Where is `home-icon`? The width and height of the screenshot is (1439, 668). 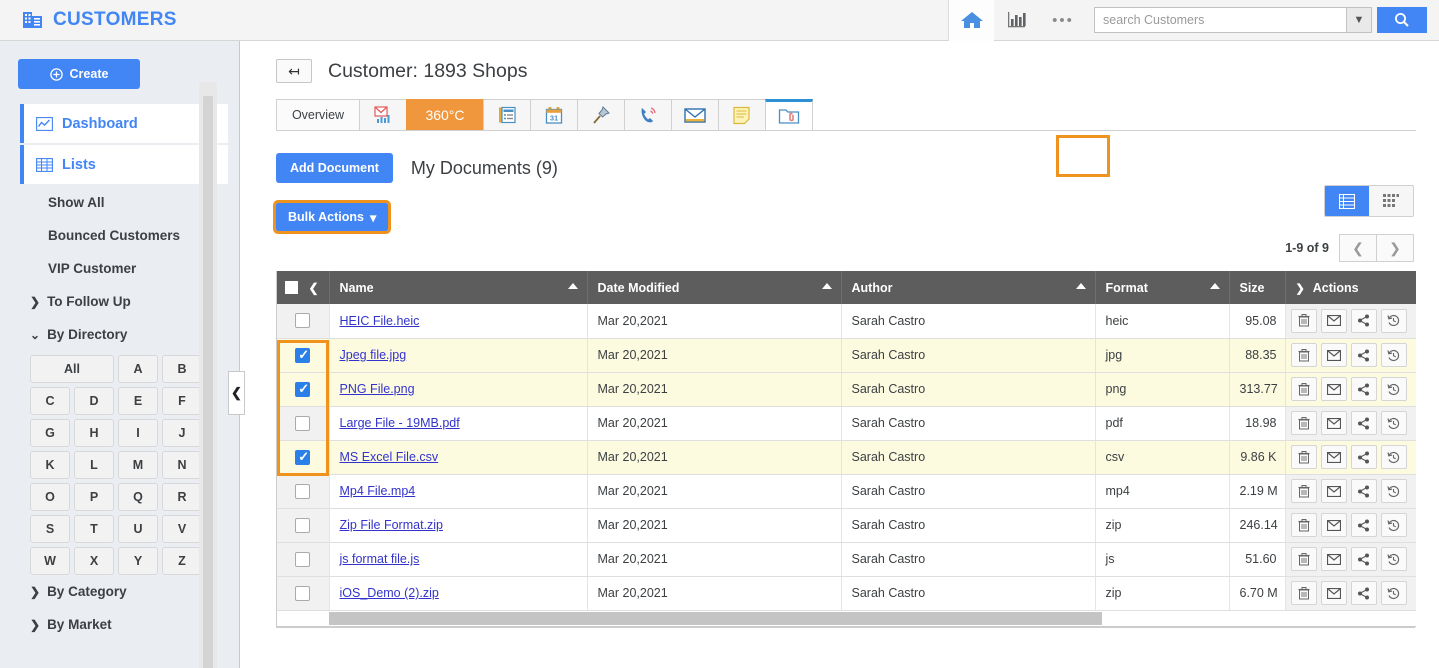
home-icon is located at coordinates (971, 20).